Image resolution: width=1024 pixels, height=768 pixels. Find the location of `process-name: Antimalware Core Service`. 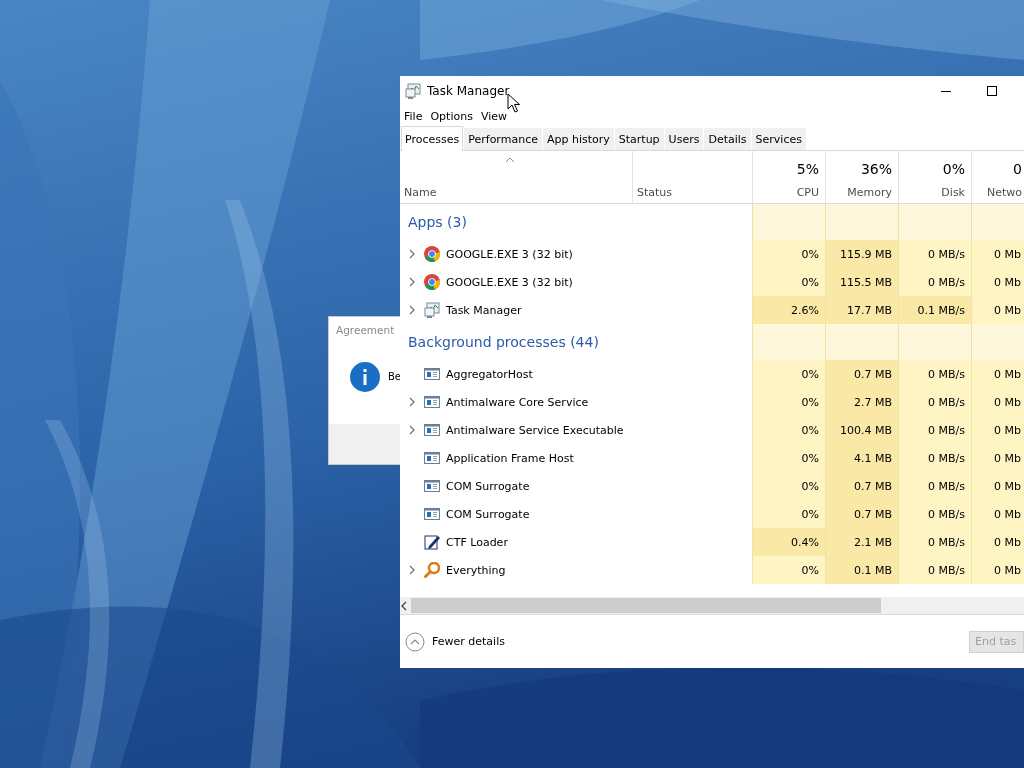

process-name: Antimalware Core Service is located at coordinates (517, 402).